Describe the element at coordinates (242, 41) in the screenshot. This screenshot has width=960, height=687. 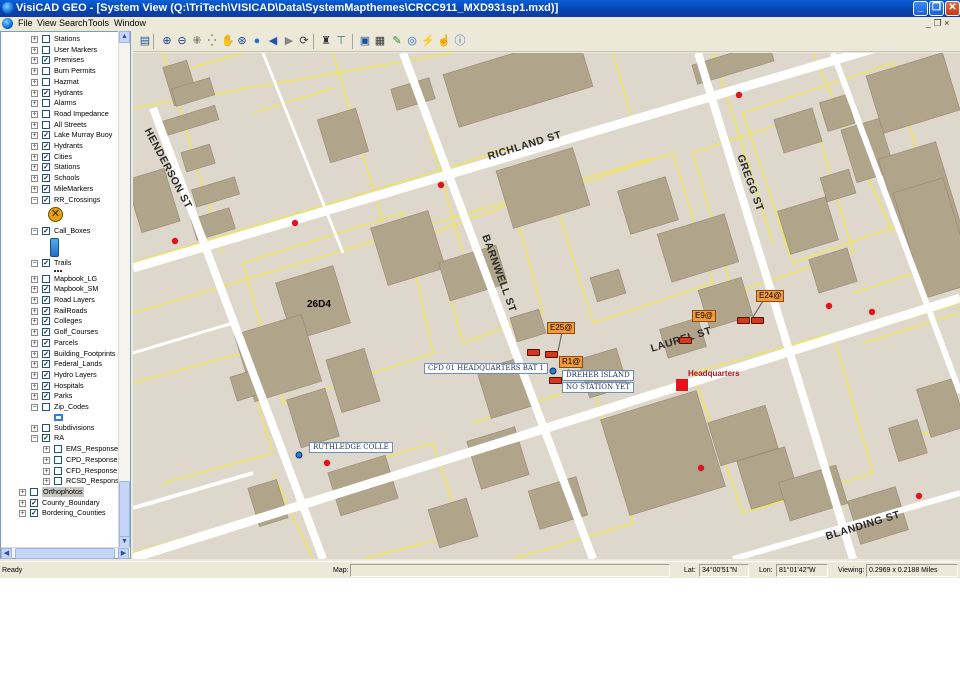
I see `zoom-to-icon: ⊛` at that location.